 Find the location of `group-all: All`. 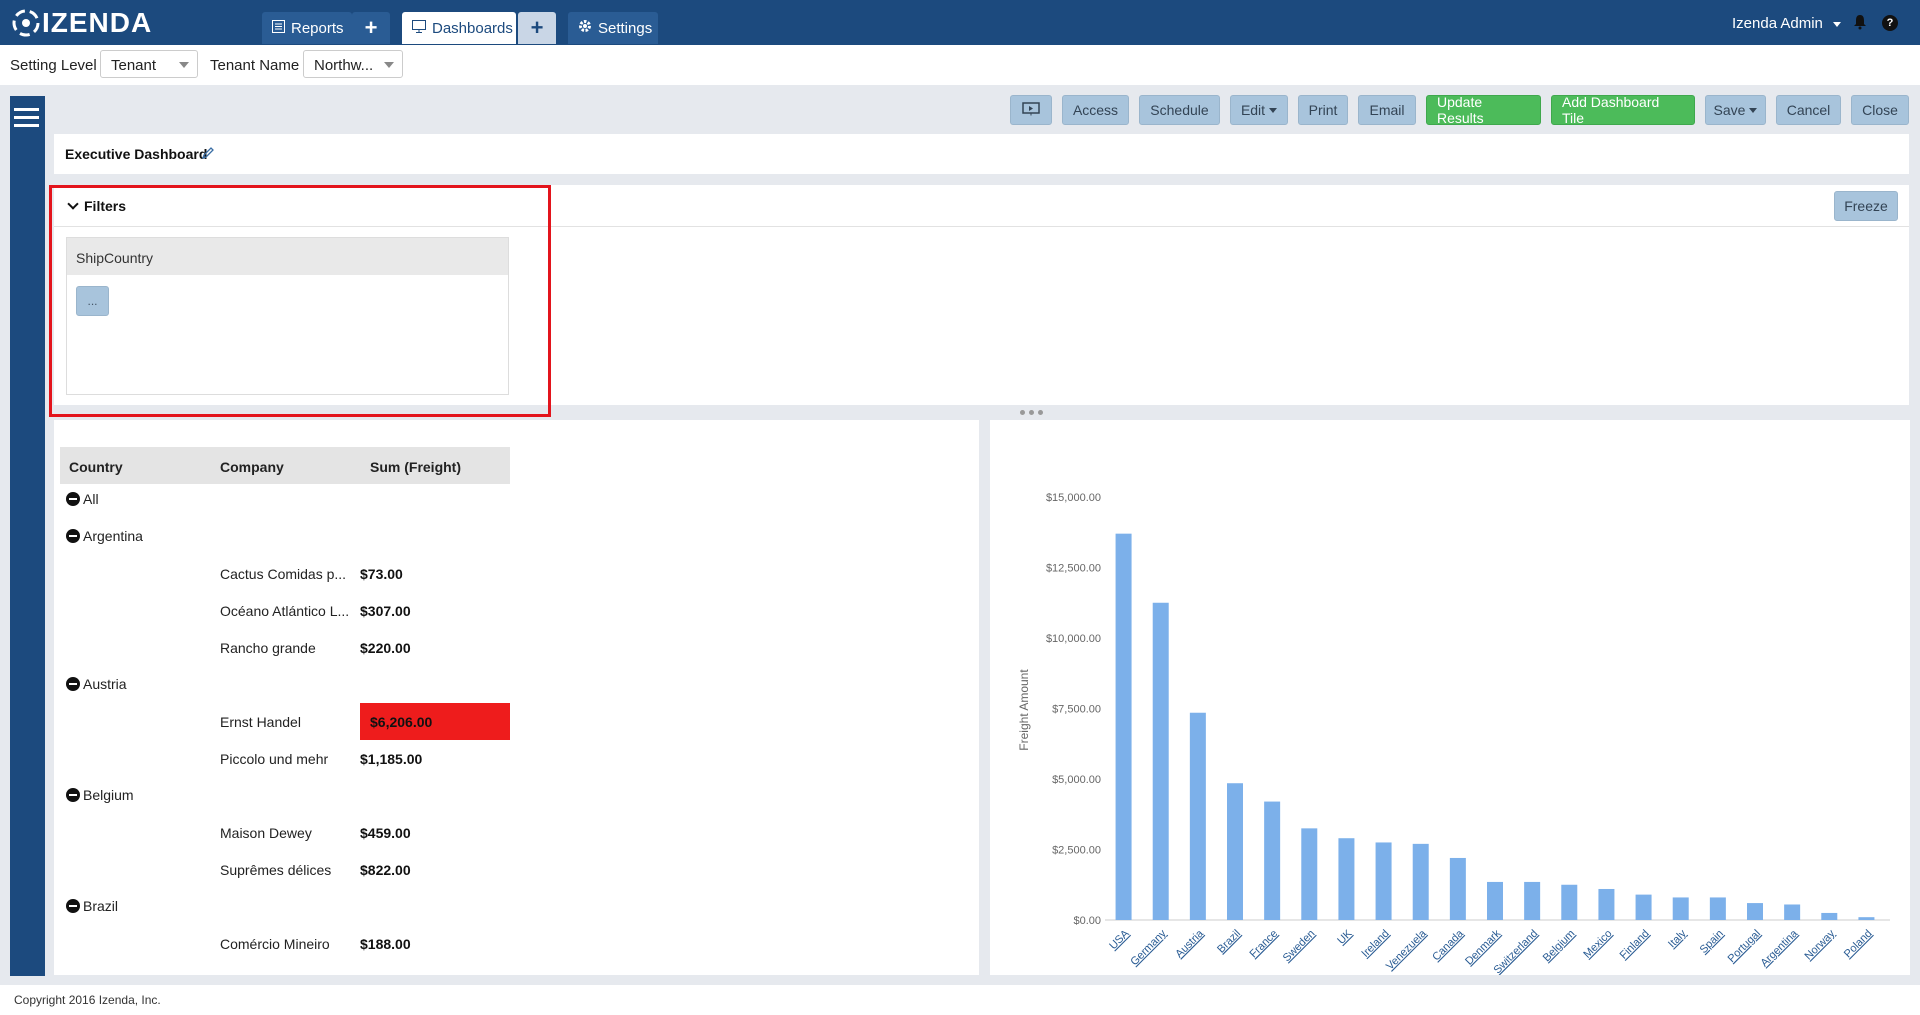

group-all: All is located at coordinates (82, 499).